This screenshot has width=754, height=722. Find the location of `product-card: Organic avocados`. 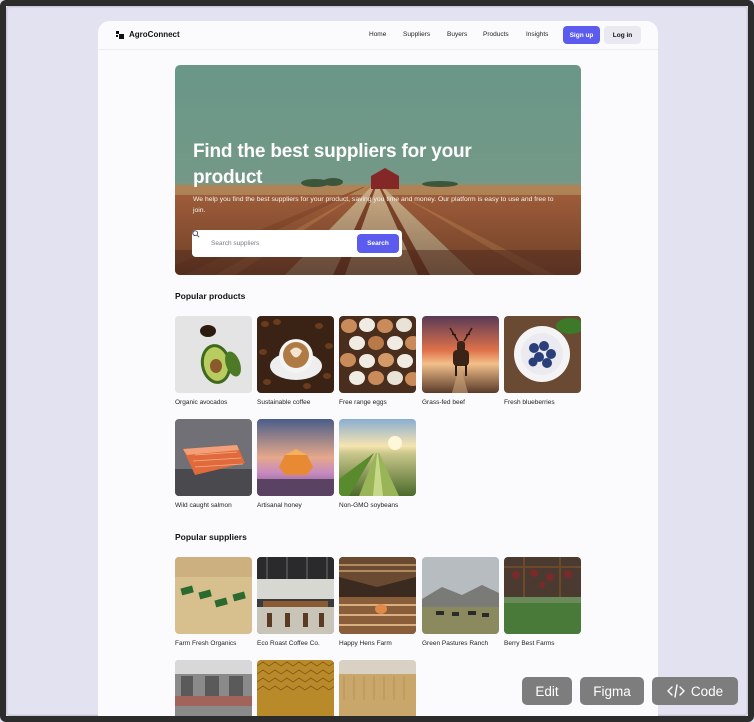

product-card: Organic avocados is located at coordinates (213, 361).